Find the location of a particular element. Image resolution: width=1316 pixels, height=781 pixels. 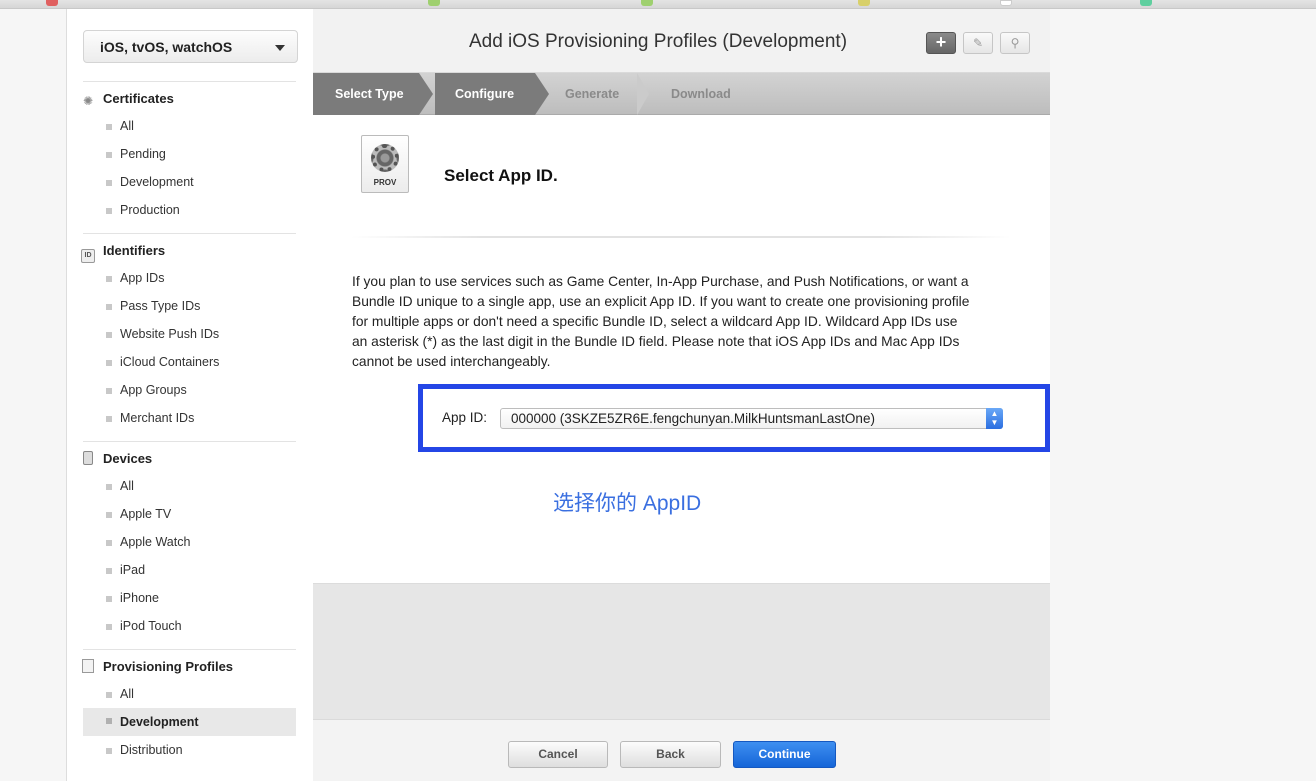

sidebar-section-provisioning-profiles: Provisioning Profiles is located at coordinates (157, 669).